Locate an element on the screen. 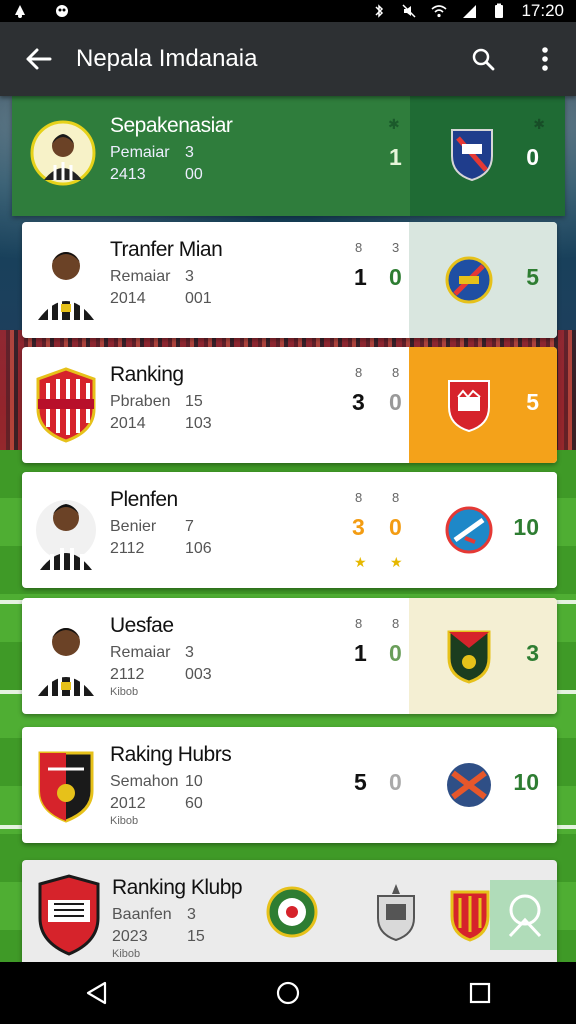 The width and height of the screenshot is (576, 1024). mute-icon is located at coordinates (409, 11).